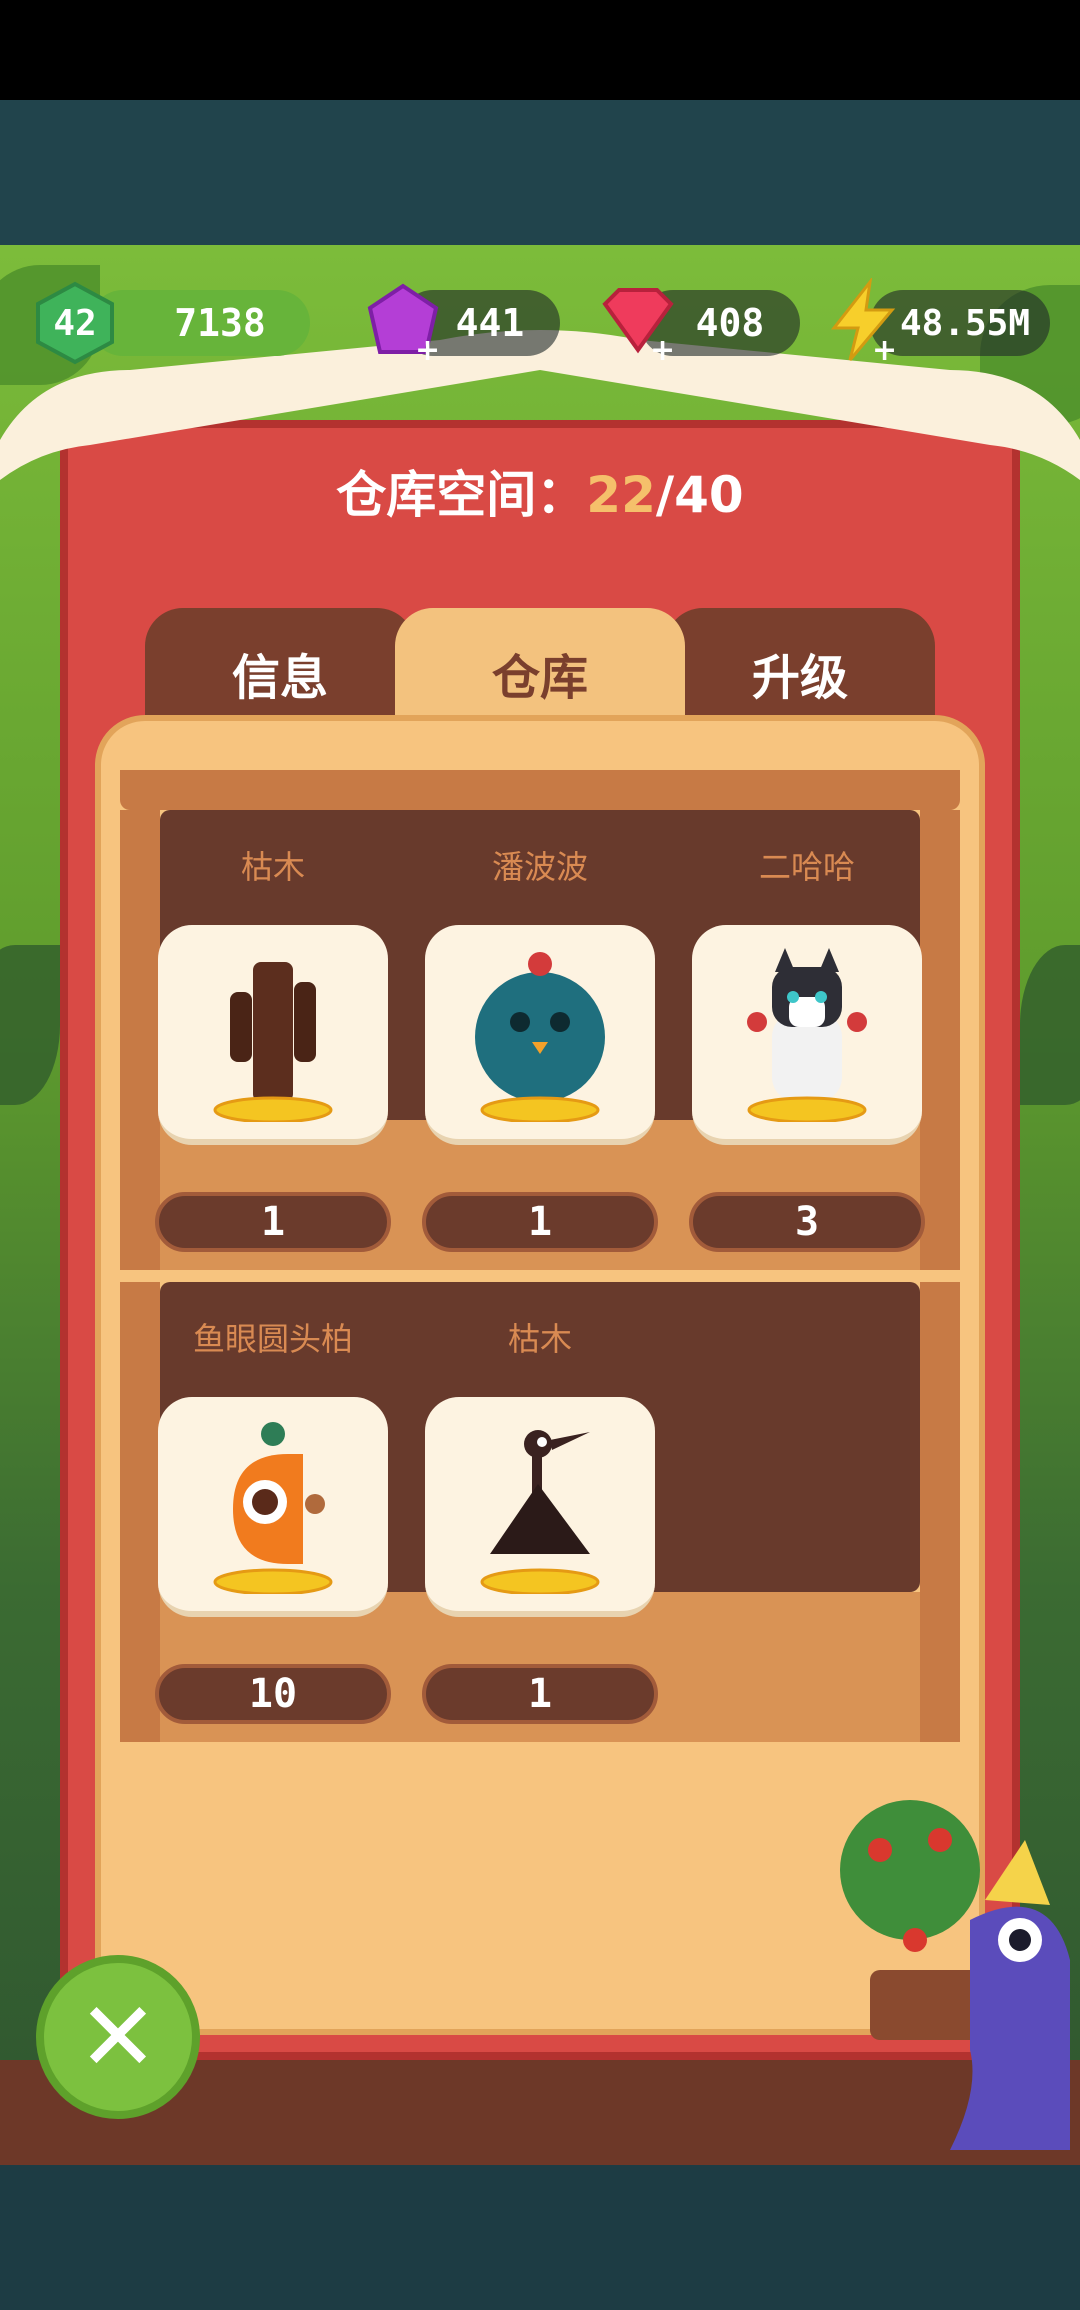 This screenshot has width=1080, height=2310. I want to click on energy-value: 48.55M, so click(965, 323).